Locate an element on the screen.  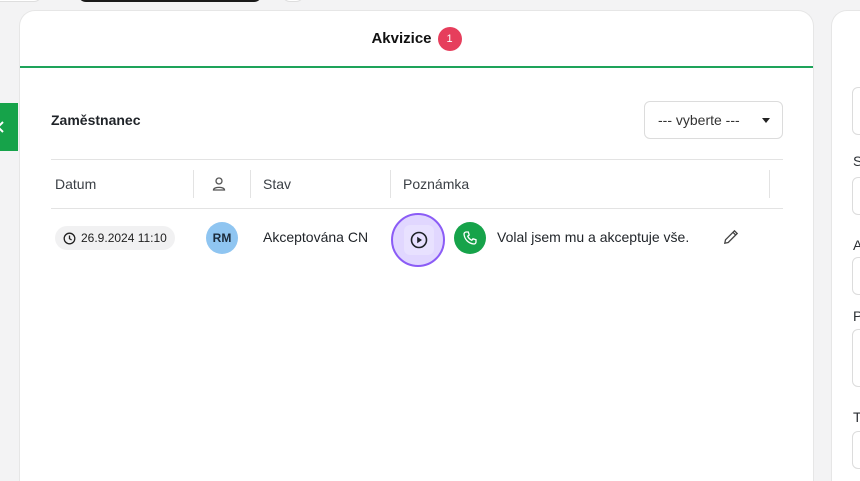
call-button is located at coordinates (470, 238).